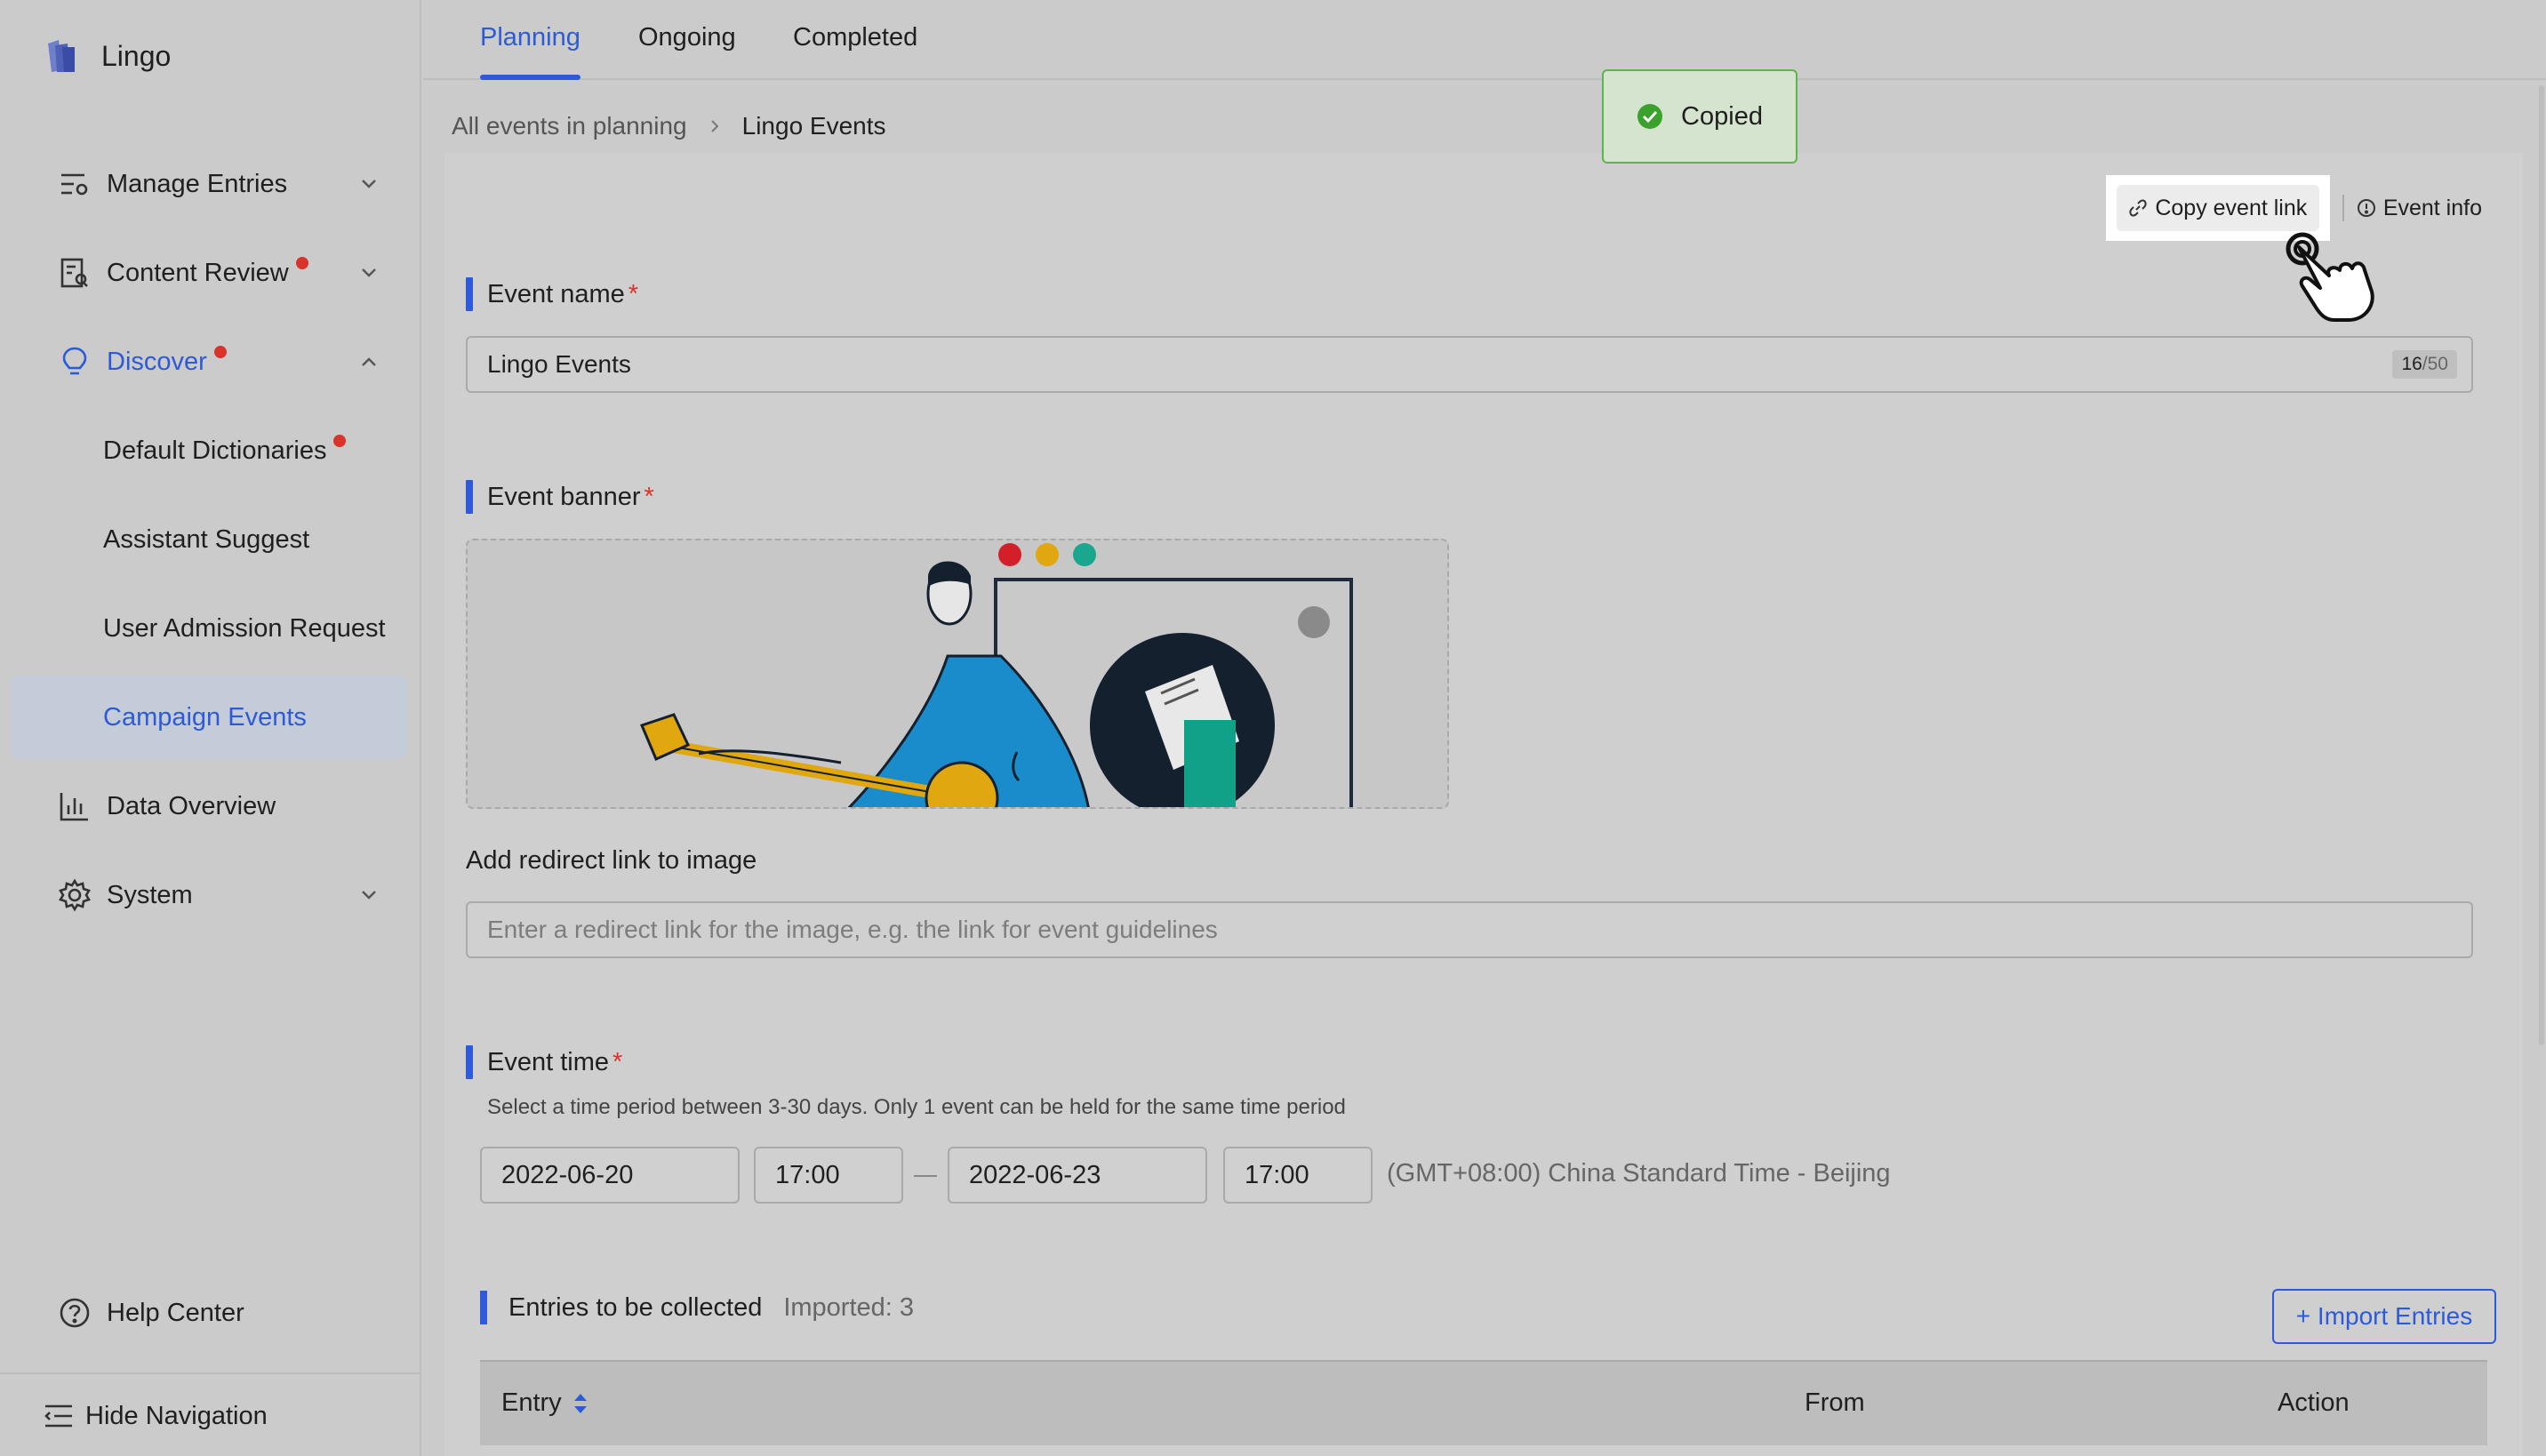 This screenshot has width=2546, height=1456. Describe the element at coordinates (1835, 1402) in the screenshot. I see `column-header-from: From` at that location.